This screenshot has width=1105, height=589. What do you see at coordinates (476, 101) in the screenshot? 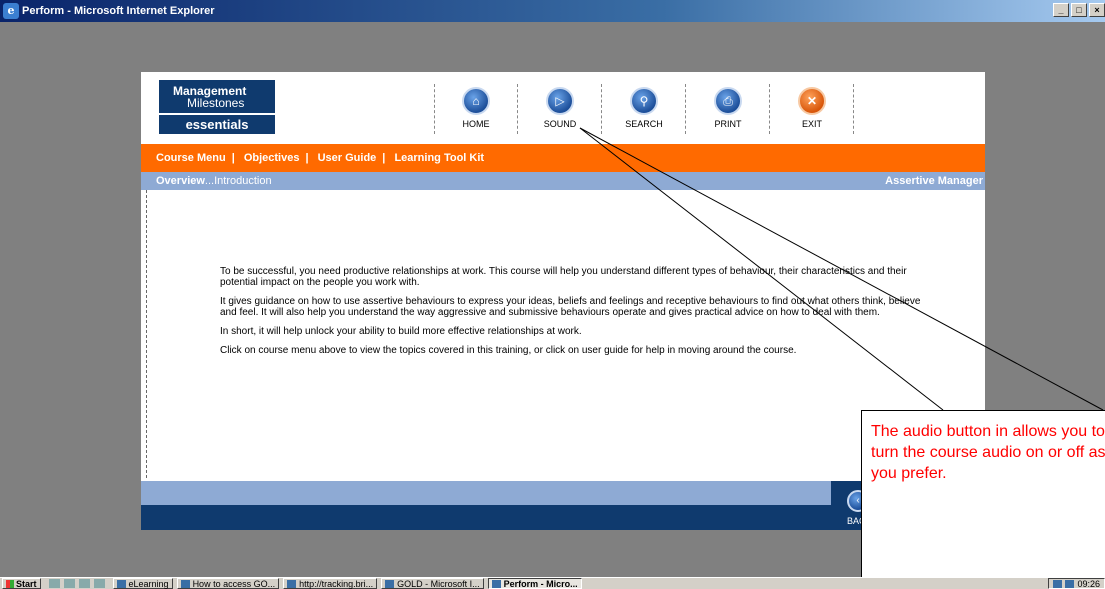
I see `home-icon: ⌂` at bounding box center [476, 101].